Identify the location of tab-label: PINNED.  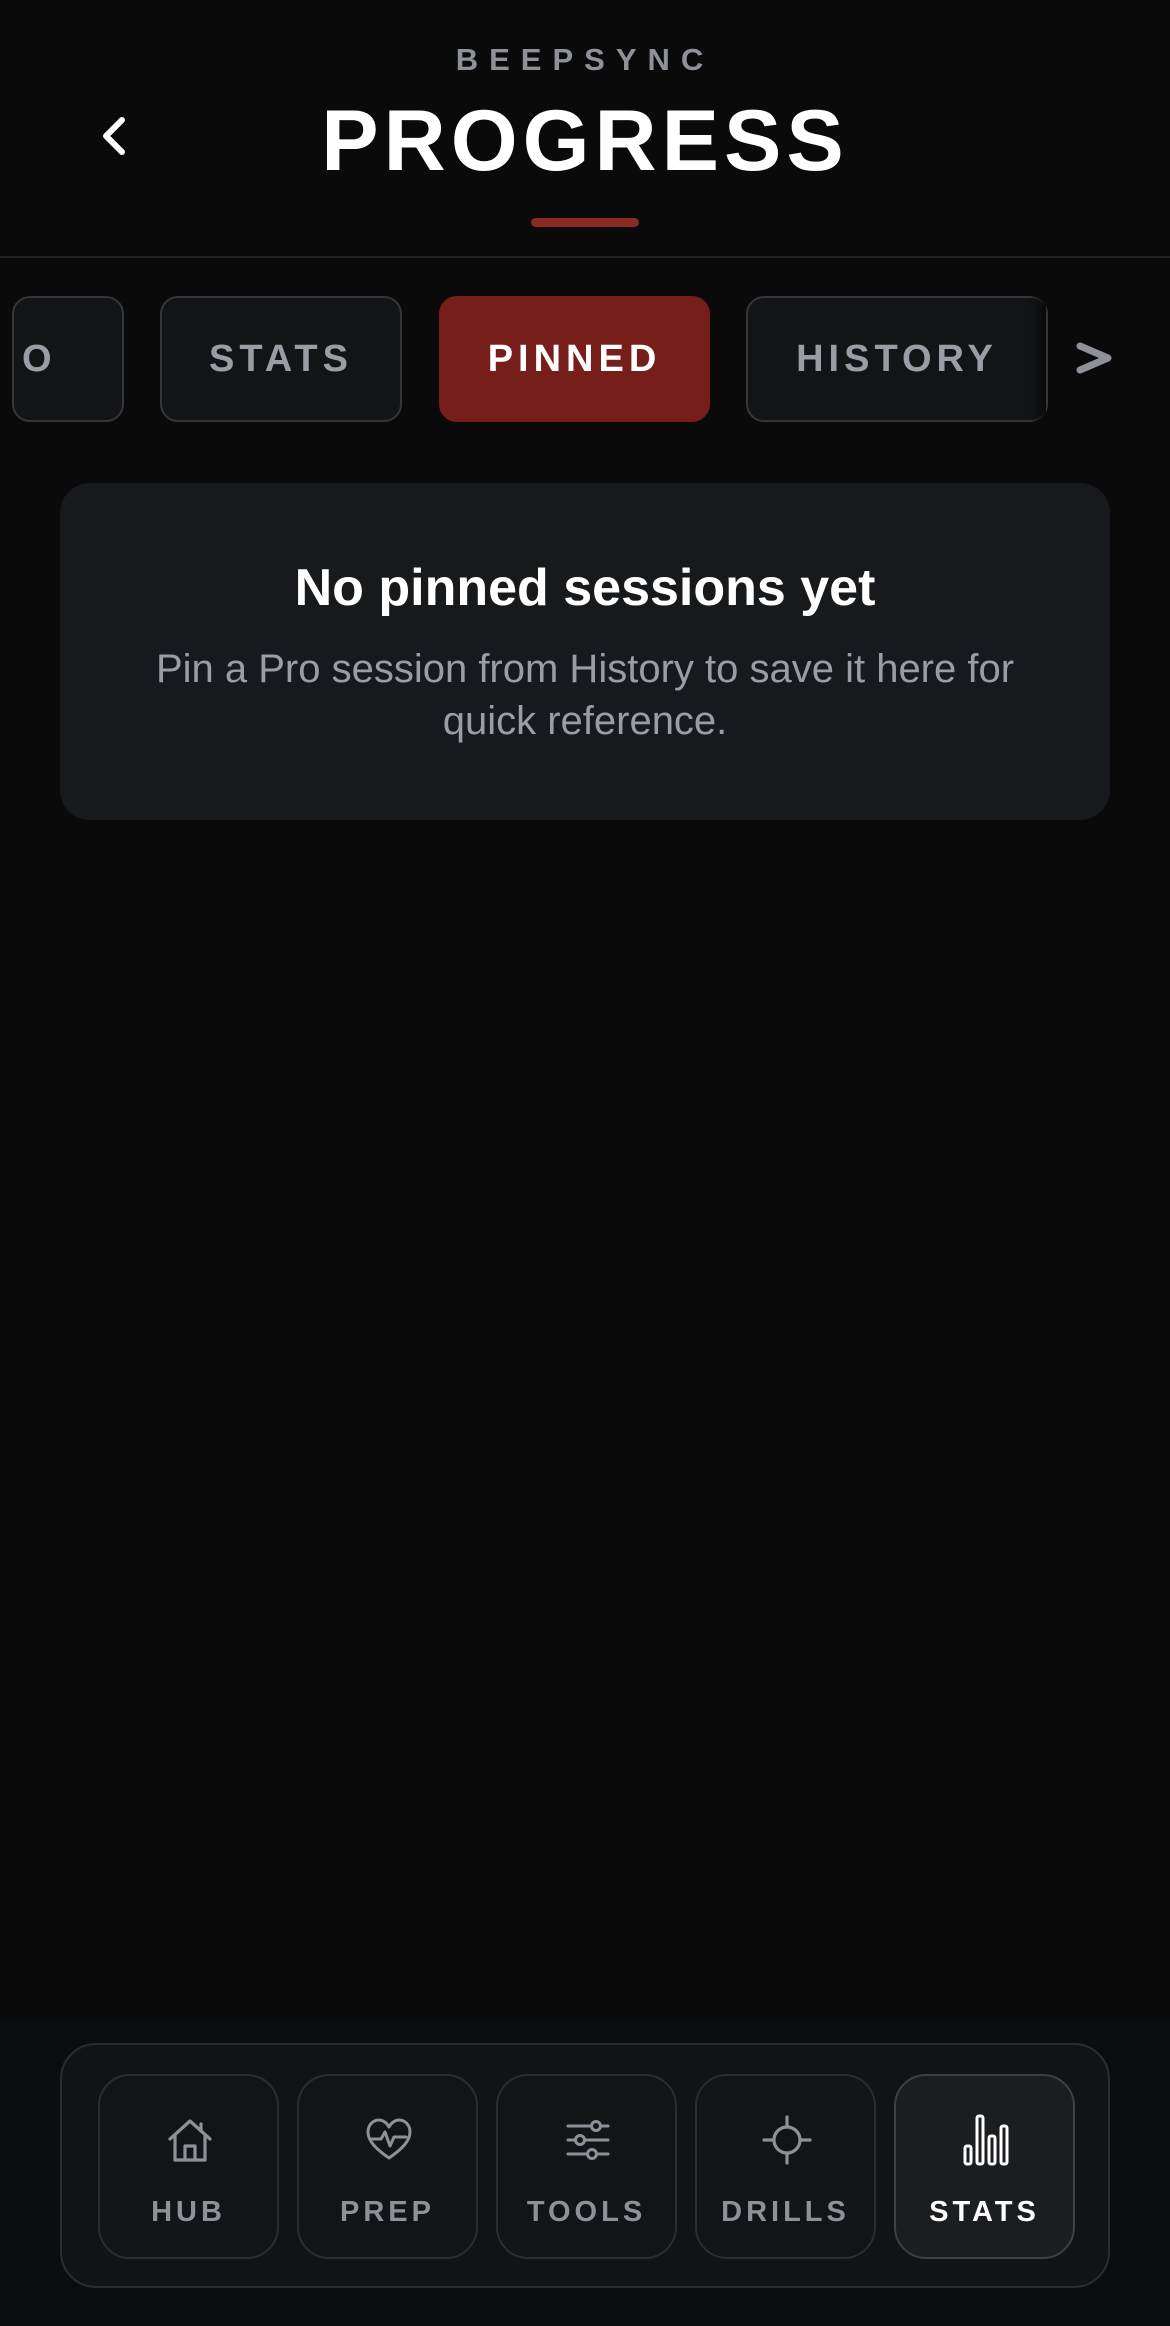
(574, 358).